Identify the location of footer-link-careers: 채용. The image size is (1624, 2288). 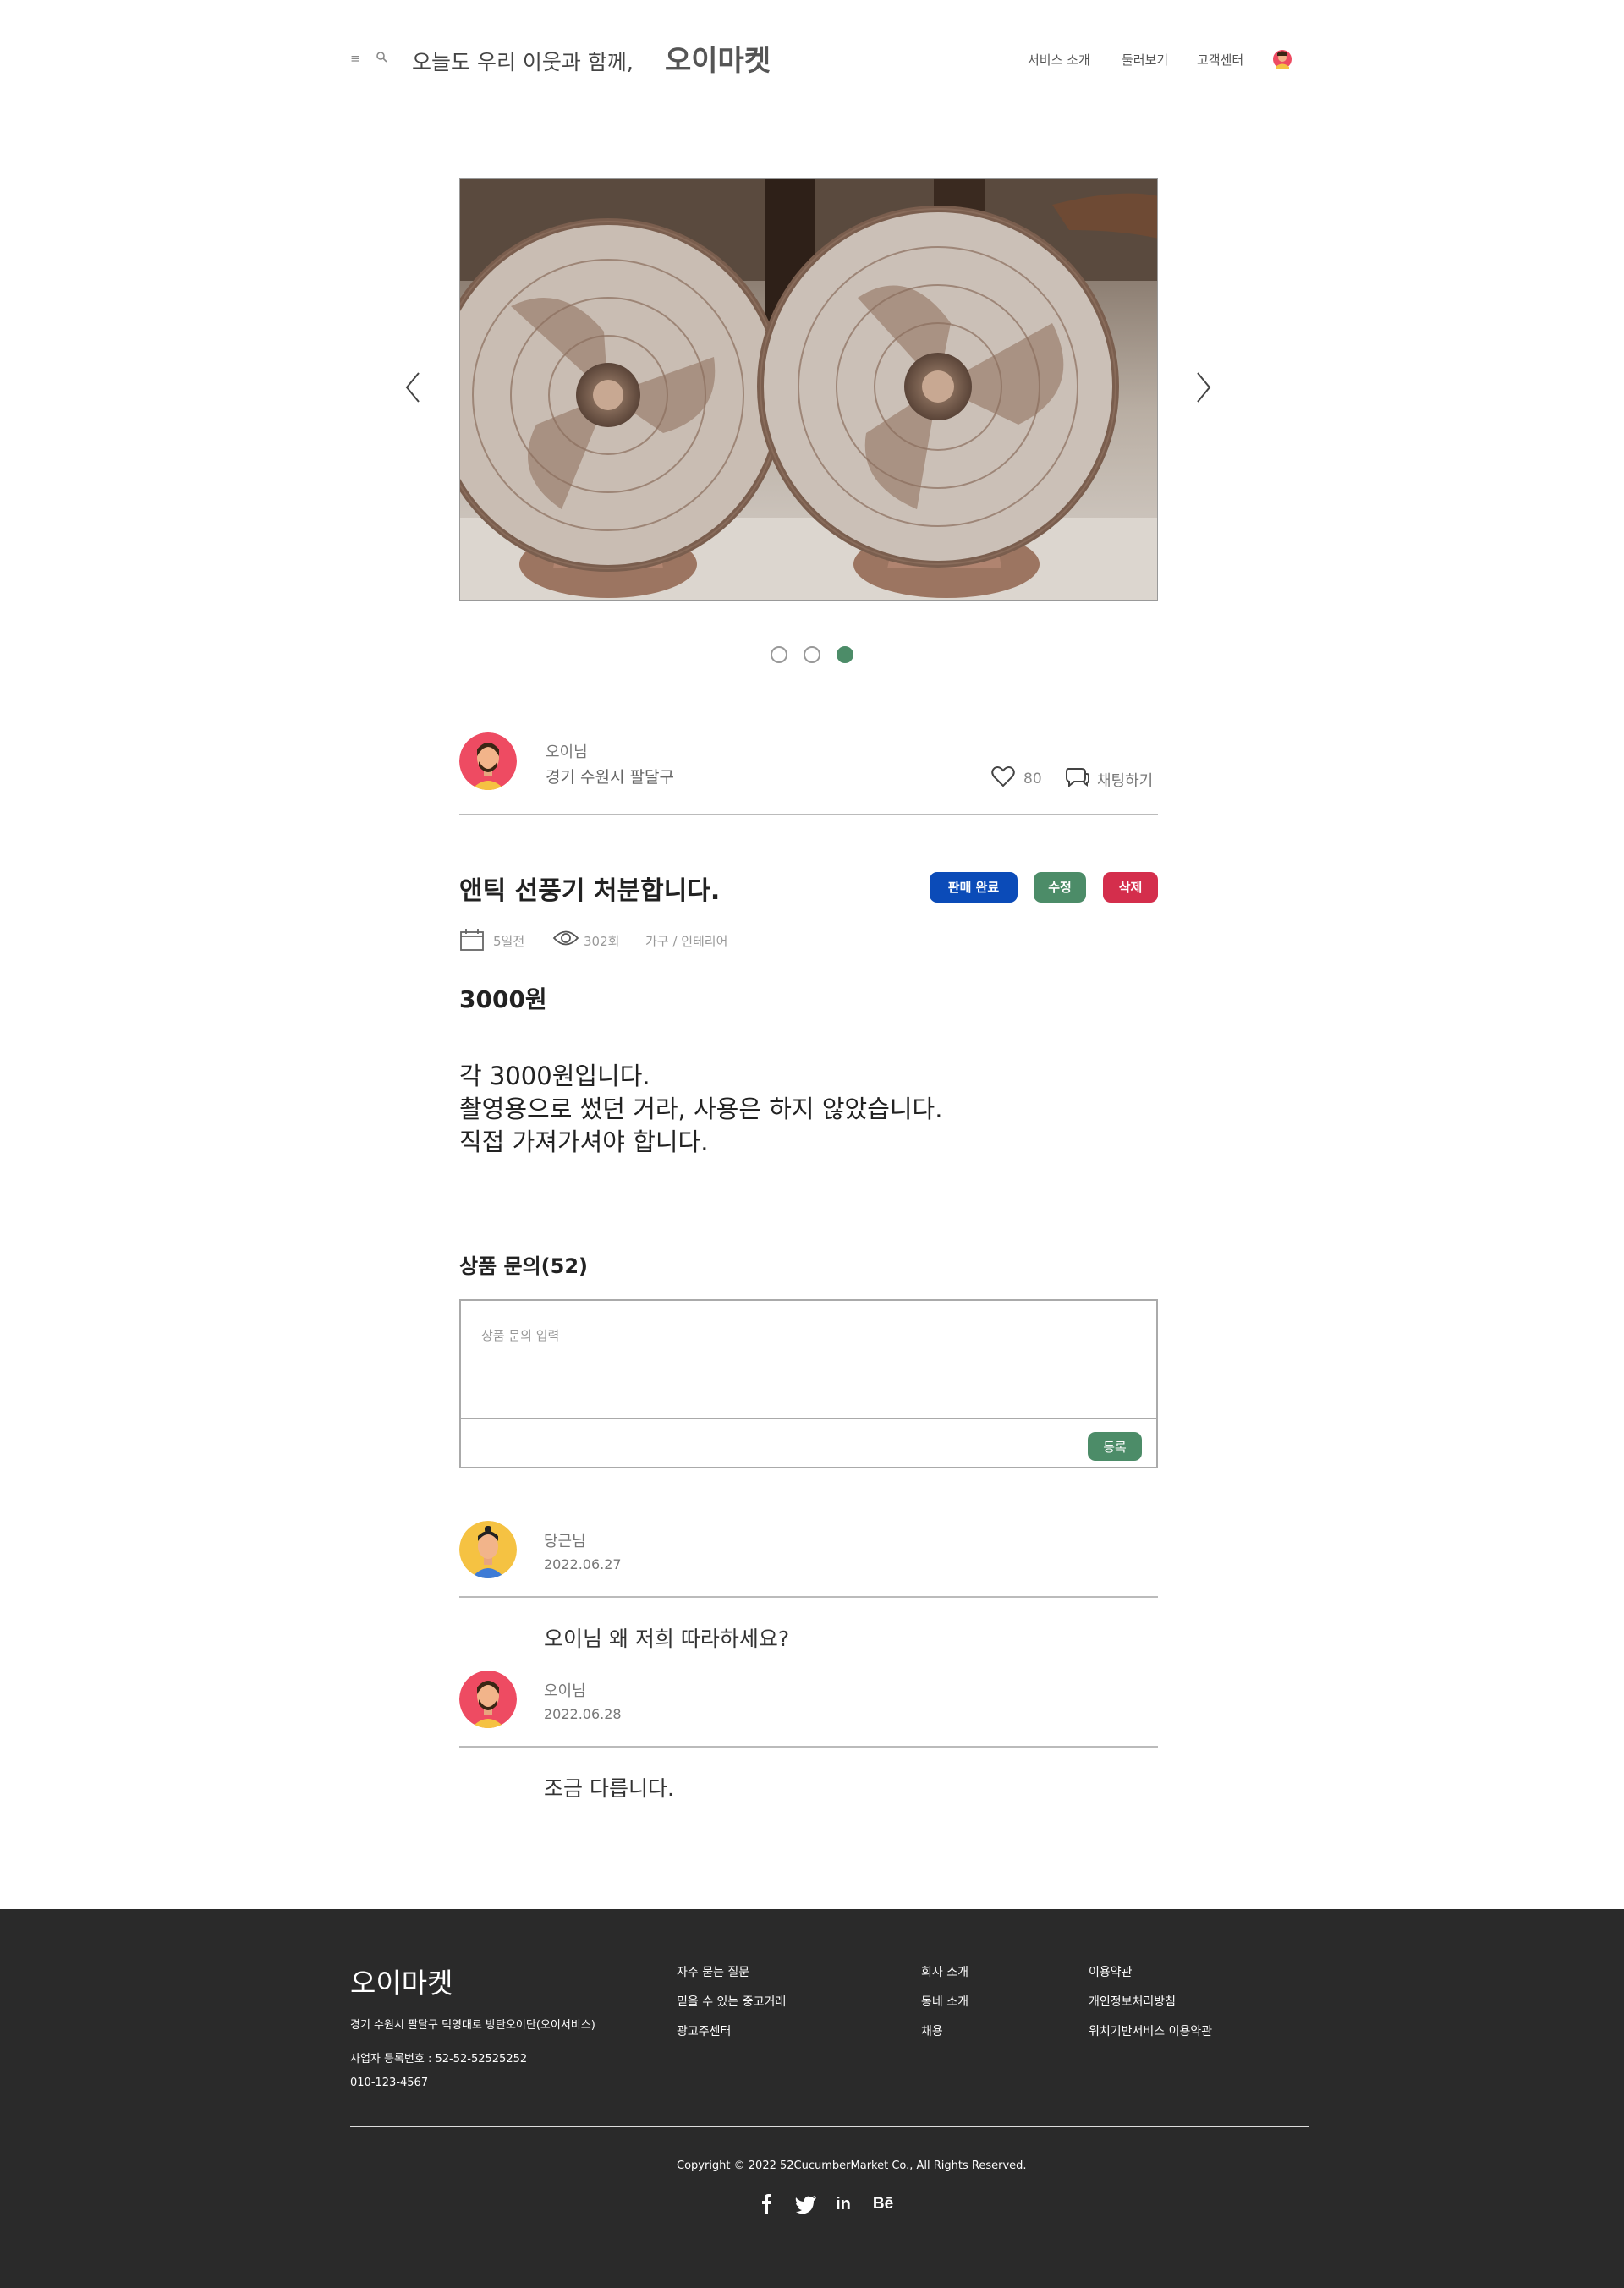
(932, 2031).